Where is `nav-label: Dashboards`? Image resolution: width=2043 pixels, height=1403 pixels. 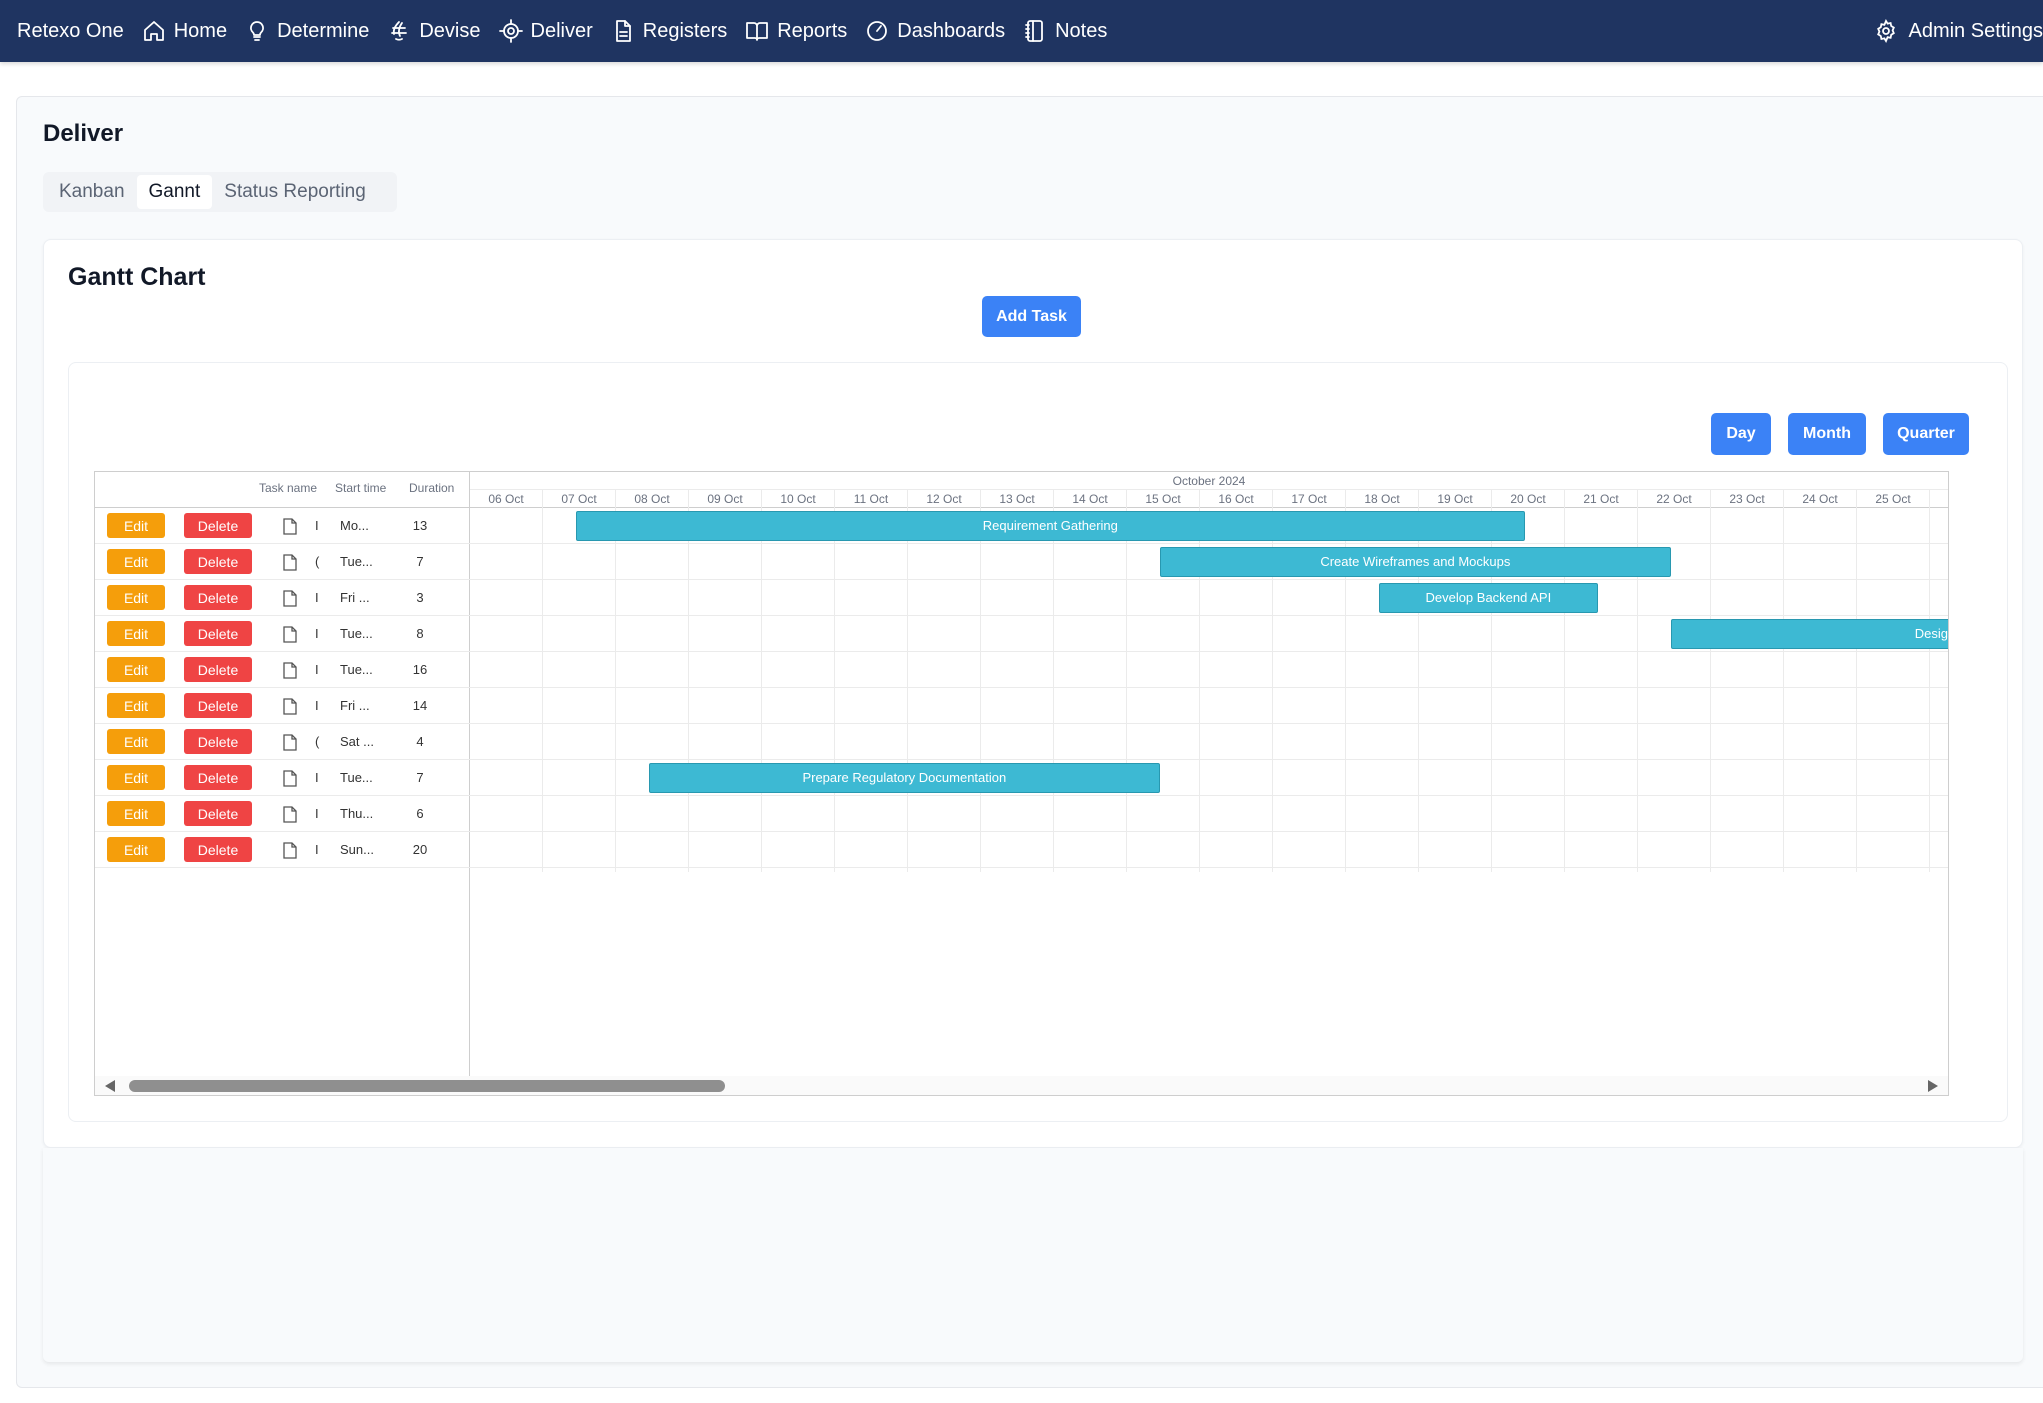 nav-label: Dashboards is located at coordinates (951, 30).